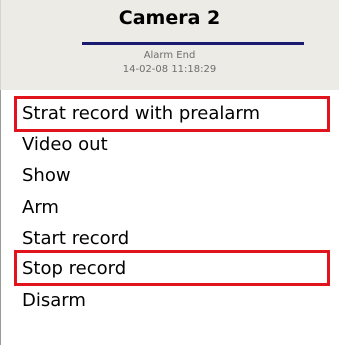  Describe the element at coordinates (74, 269) in the screenshot. I see `menu-item-stop-record: Stop record` at that location.